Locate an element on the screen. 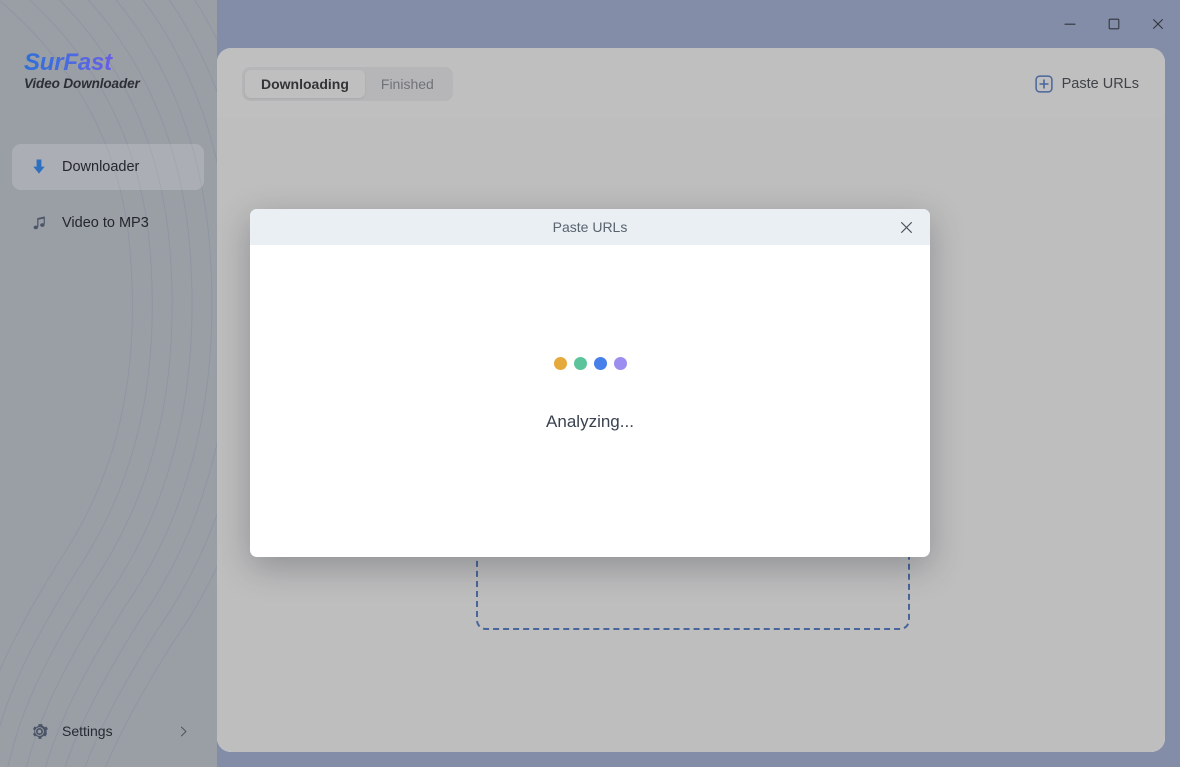 The width and height of the screenshot is (1180, 767). dialog-title: Paste URLs is located at coordinates (590, 227).